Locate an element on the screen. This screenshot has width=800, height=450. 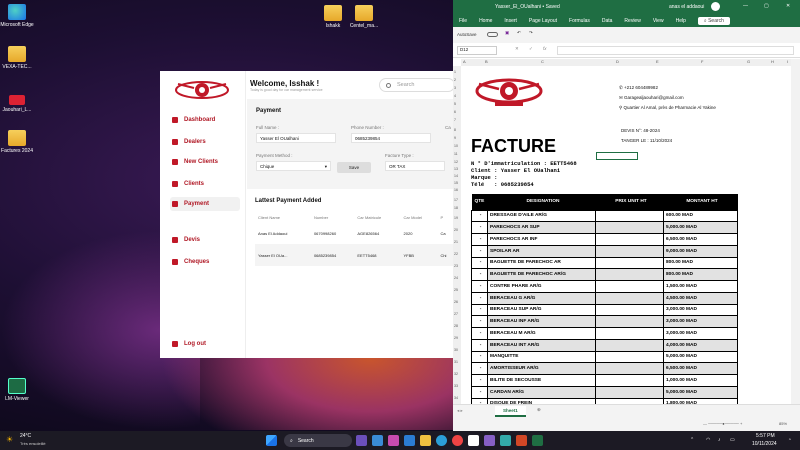
selected-cell is located at coordinates (617, 156).